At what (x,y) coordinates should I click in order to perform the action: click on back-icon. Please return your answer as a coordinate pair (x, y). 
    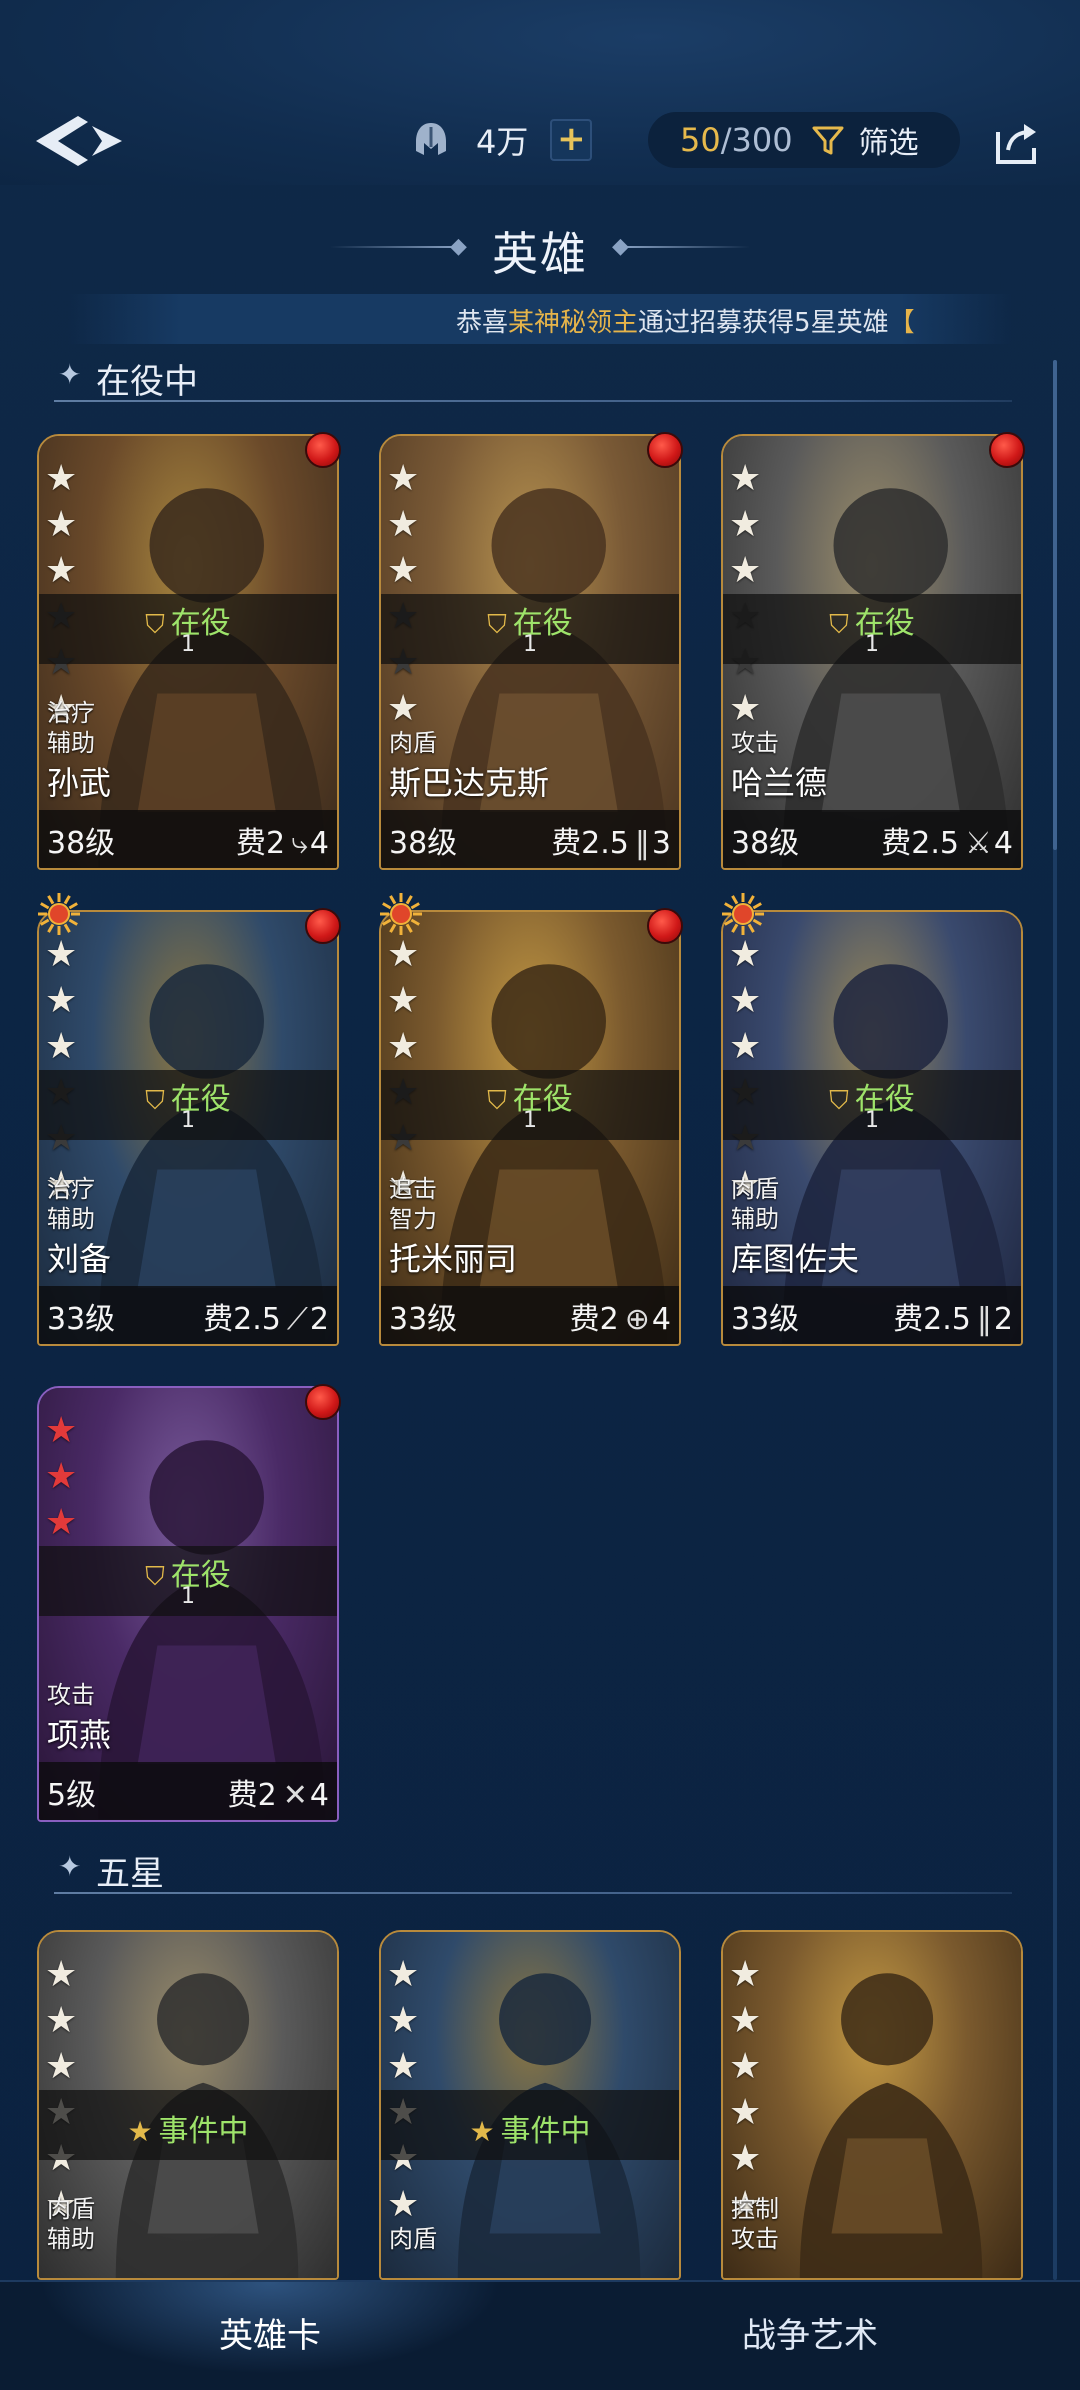
    Looking at the image, I should click on (80, 141).